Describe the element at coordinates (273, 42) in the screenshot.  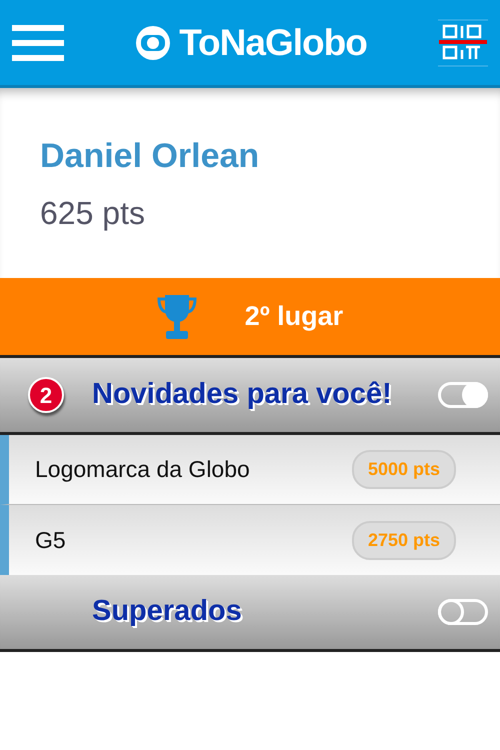
I see `logo: ToNaGlobo` at that location.